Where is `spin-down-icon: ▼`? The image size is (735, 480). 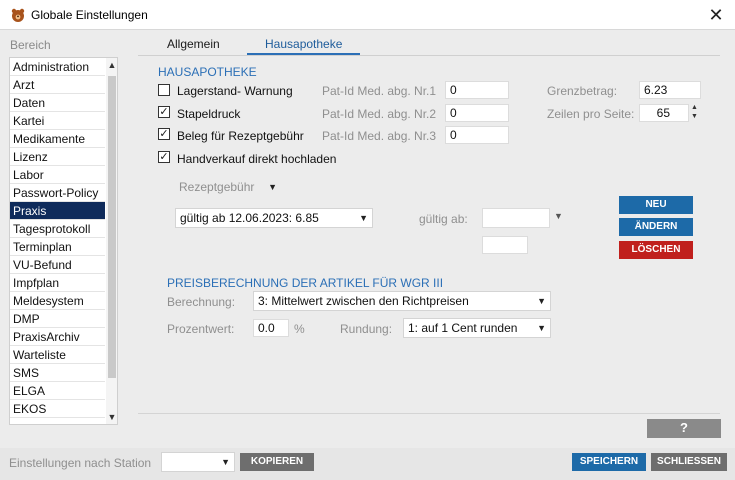 spin-down-icon: ▼ is located at coordinates (694, 116).